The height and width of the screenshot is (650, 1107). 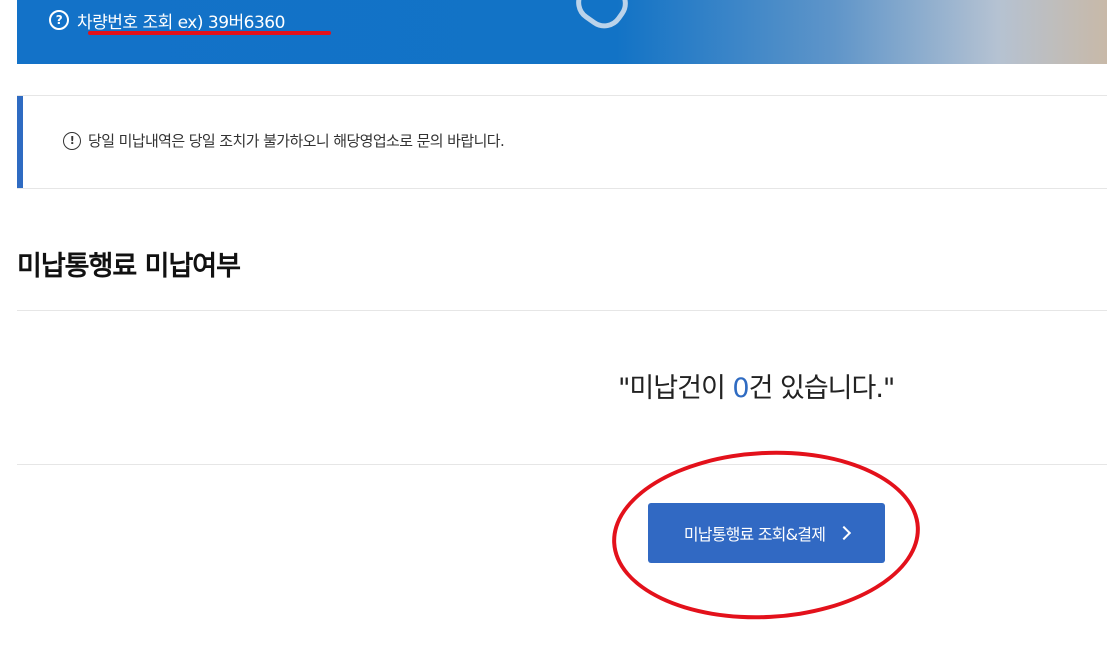 I want to click on notice-box: ! 당일 미납내역은 당일 조치가 불가하오니 해당영업소로 문의 바랍니다., so click(x=562, y=142).